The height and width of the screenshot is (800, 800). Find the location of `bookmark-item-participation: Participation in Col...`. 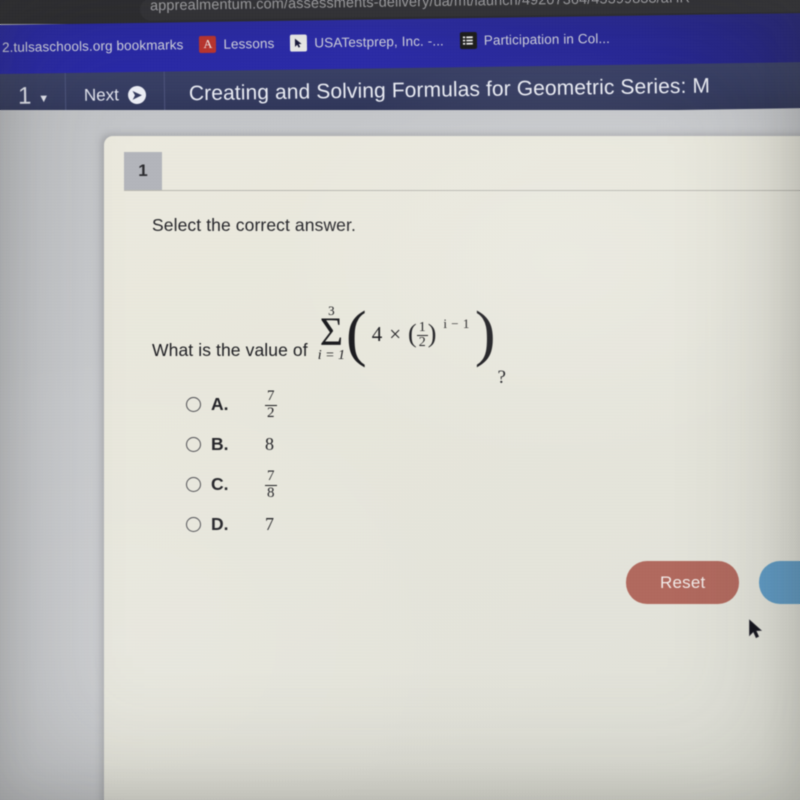

bookmark-item-participation: Participation in Col... is located at coordinates (541, 38).